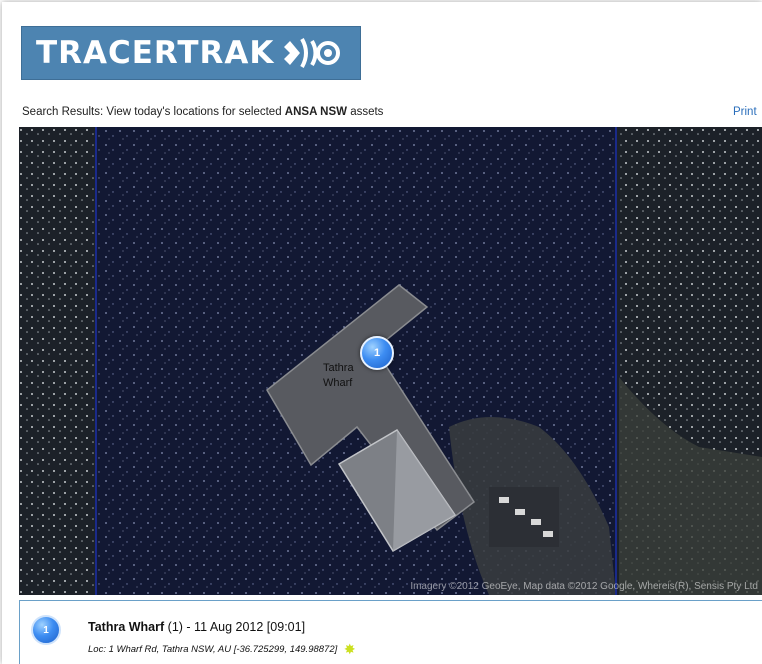 This screenshot has width=762, height=664. I want to click on map-place-label-line2: Wharf, so click(338, 383).